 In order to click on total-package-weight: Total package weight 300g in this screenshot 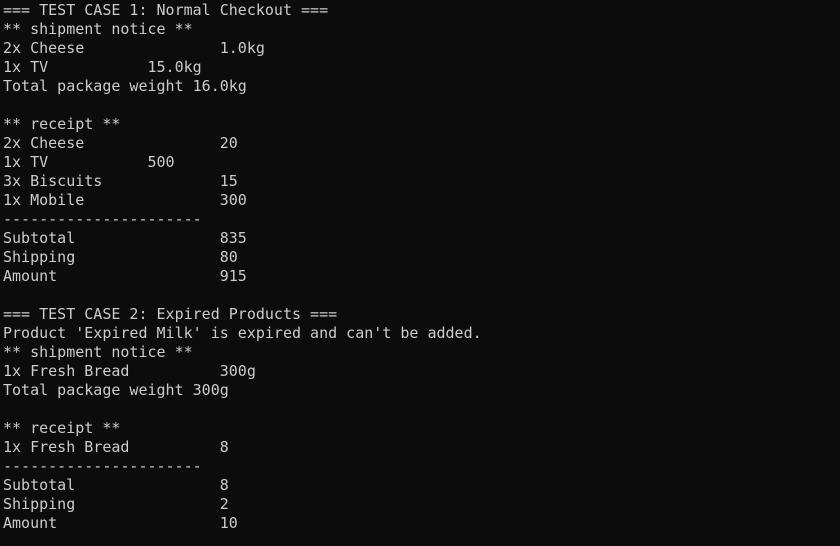, I will do `click(116, 390)`.